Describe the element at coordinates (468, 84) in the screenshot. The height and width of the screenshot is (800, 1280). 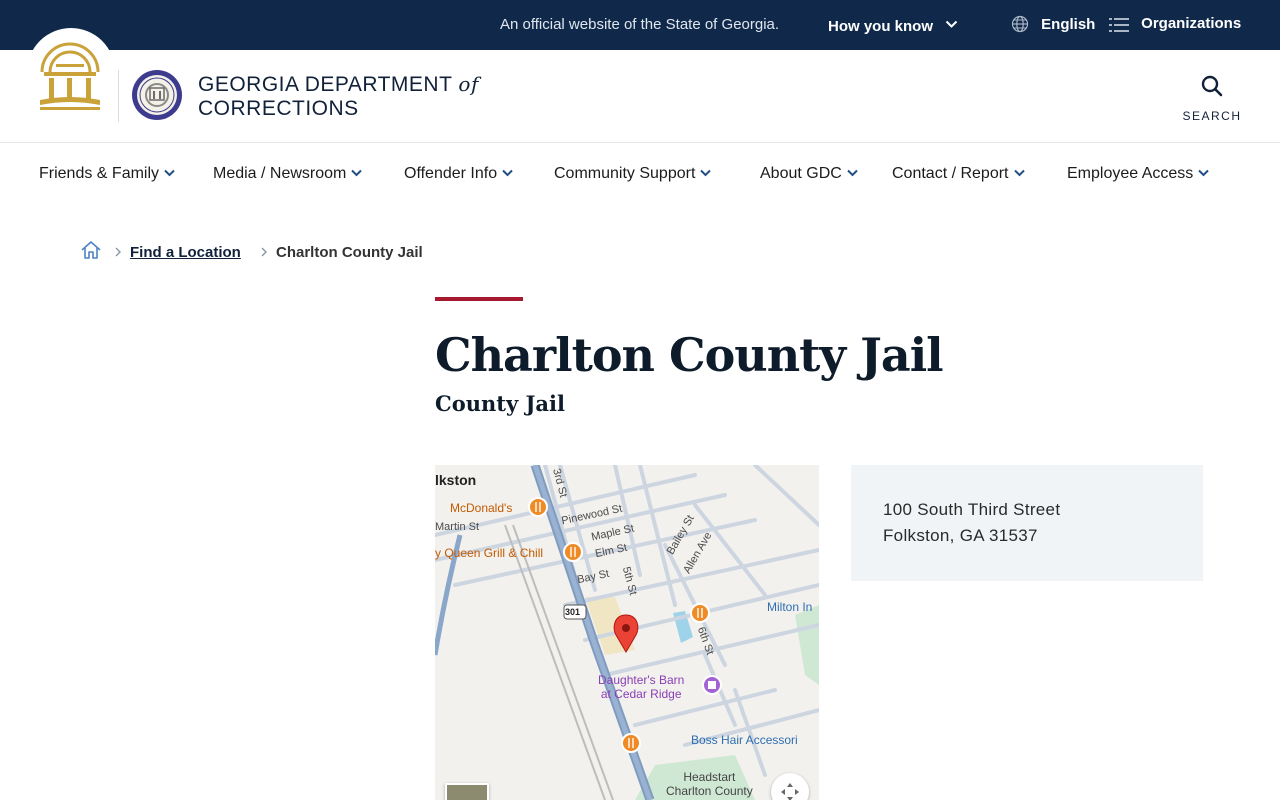
I see `agency-name-of: of` at that location.